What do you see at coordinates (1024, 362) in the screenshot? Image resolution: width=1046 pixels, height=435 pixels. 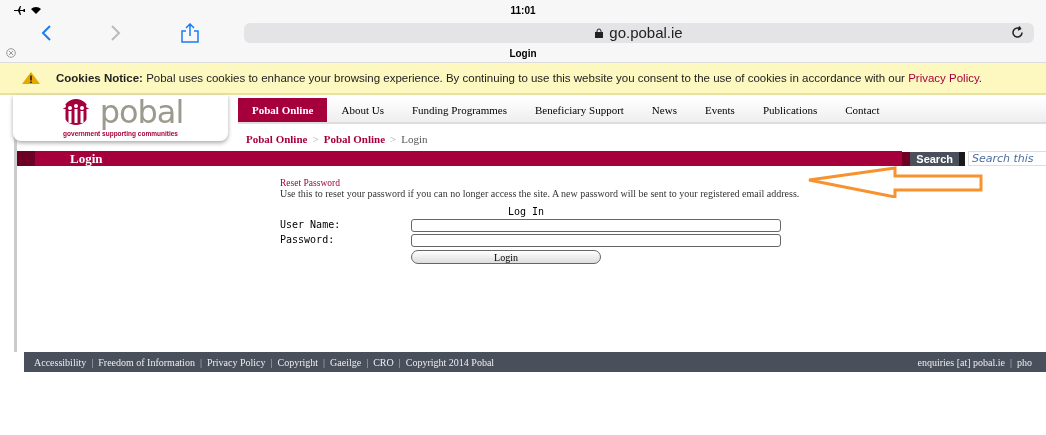 I see `footer-link: pho` at bounding box center [1024, 362].